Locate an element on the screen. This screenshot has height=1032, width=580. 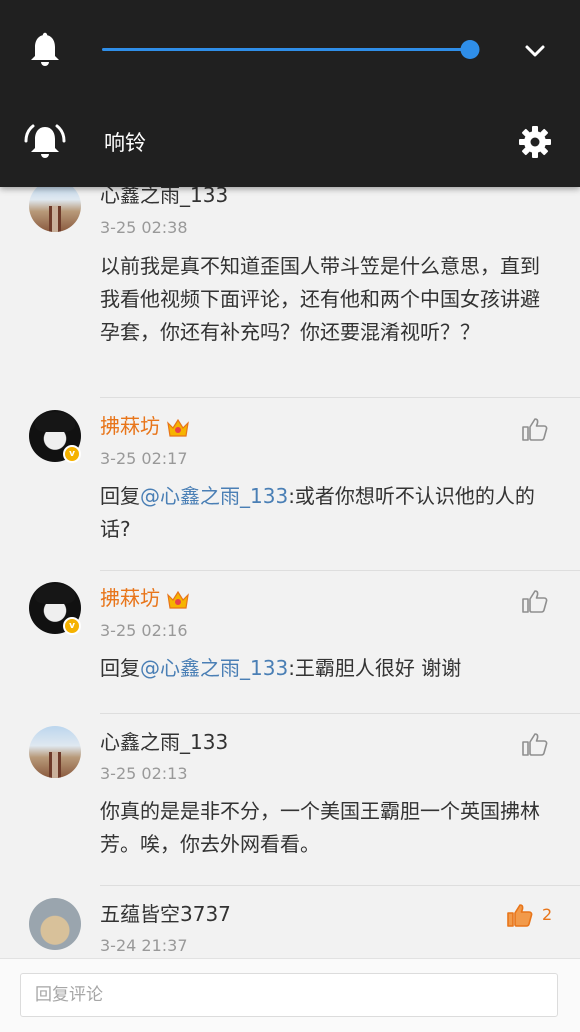
comment-username: 心鑫之雨_133 is located at coordinates (164, 742).